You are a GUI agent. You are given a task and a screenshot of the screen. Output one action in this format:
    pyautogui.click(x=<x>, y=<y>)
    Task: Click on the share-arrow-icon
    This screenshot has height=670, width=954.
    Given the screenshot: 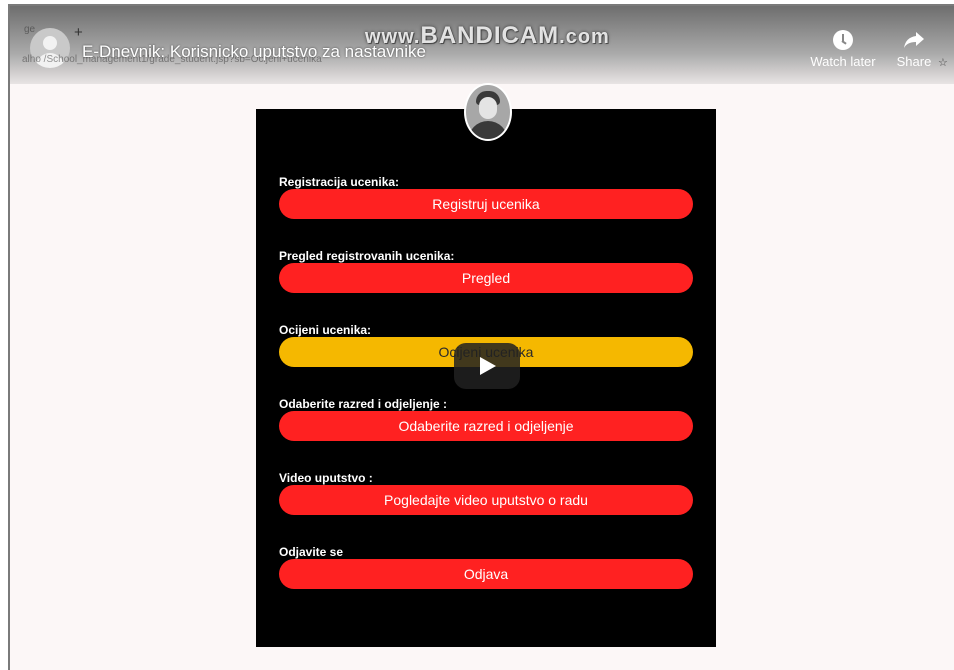 What is the action you would take?
    pyautogui.click(x=914, y=40)
    